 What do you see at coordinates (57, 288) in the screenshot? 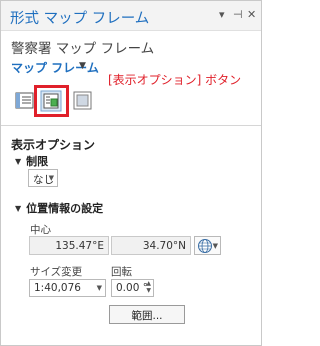
I see `scale-value: 1:40,076` at bounding box center [57, 288].